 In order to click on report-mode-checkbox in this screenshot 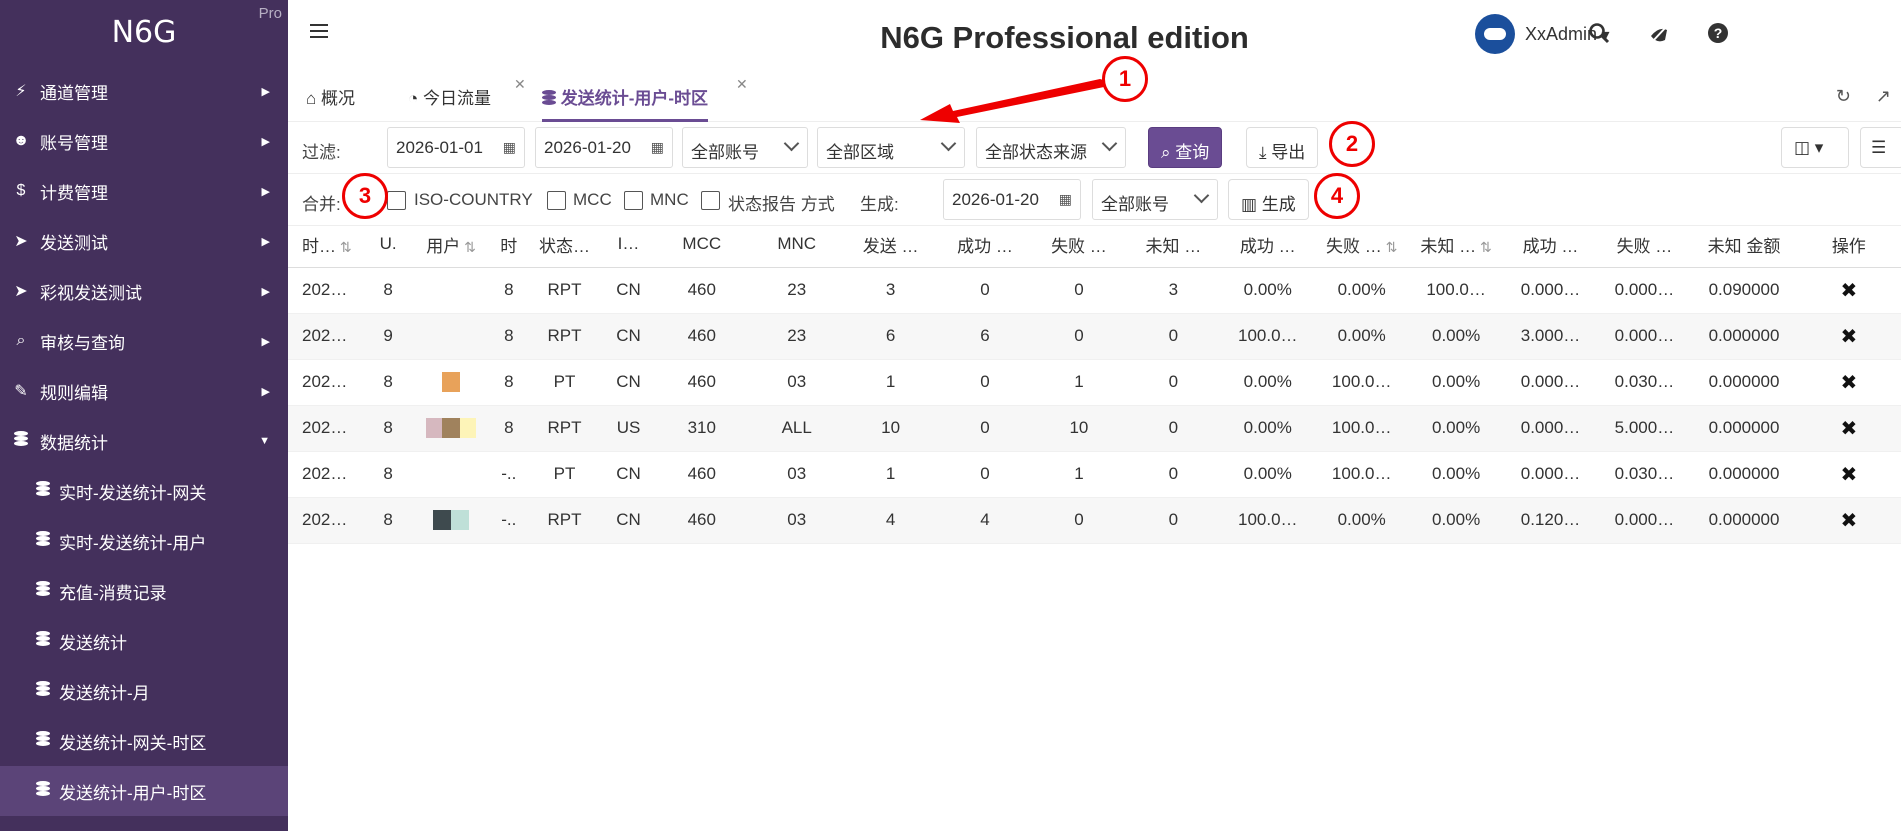, I will do `click(710, 200)`.